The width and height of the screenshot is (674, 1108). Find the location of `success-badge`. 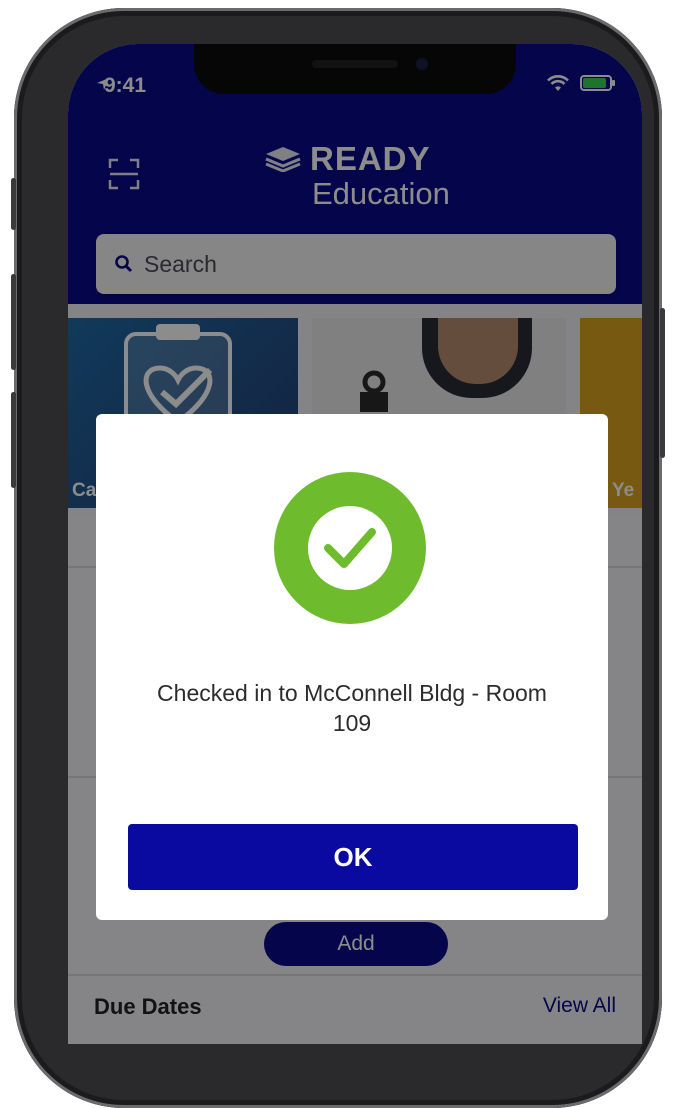

success-badge is located at coordinates (350, 548).